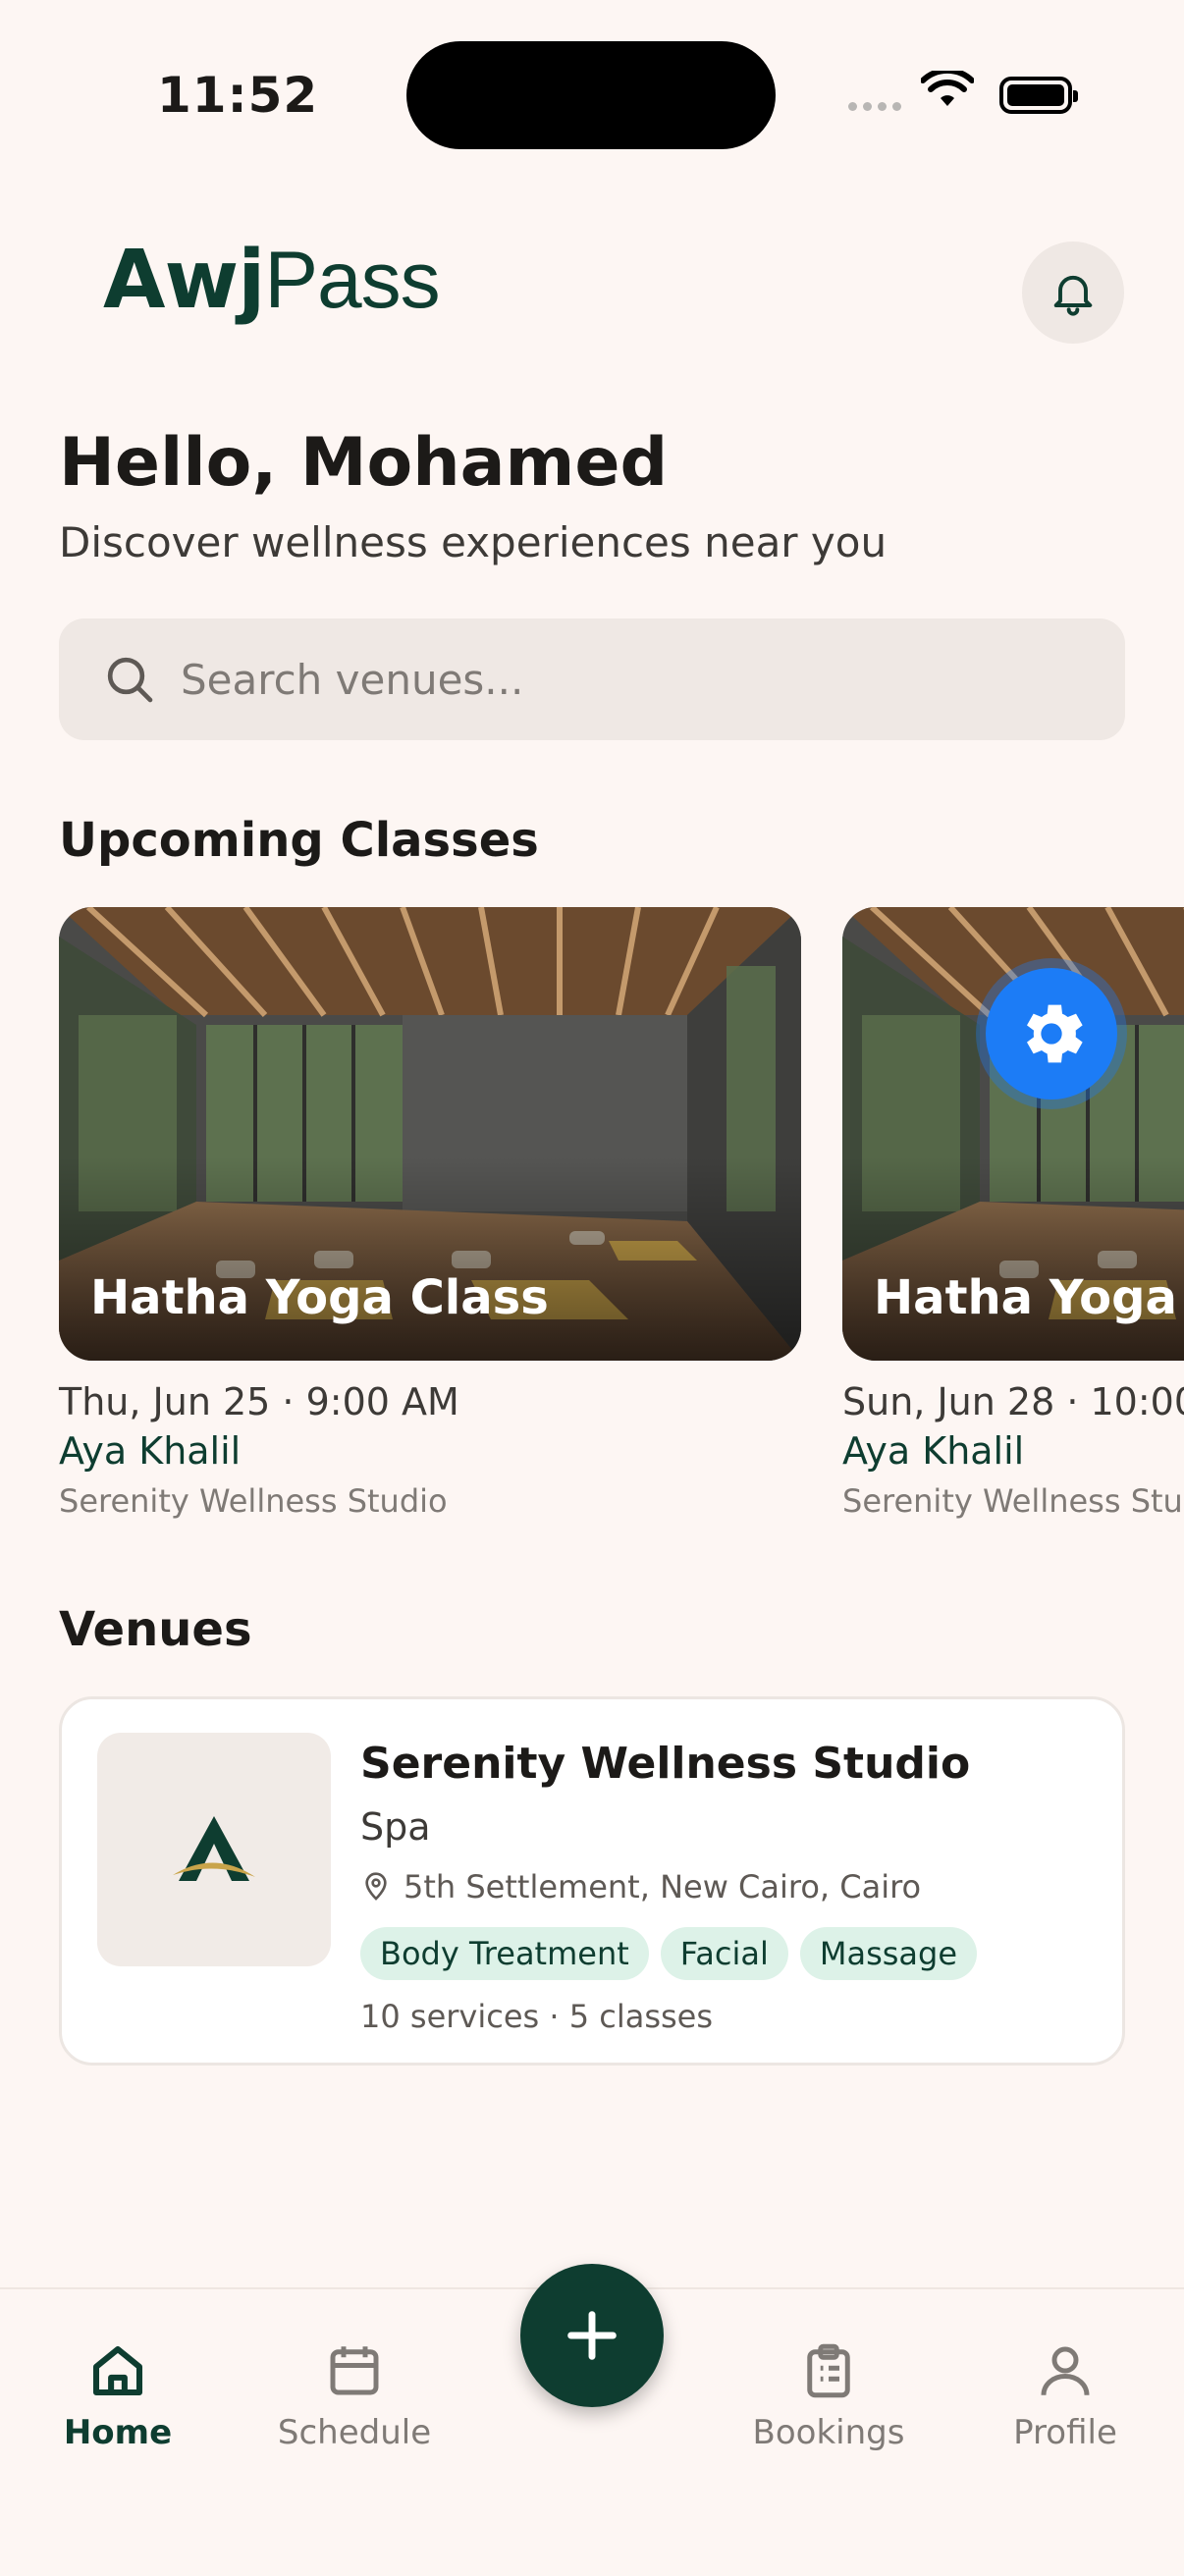  What do you see at coordinates (299, 840) in the screenshot?
I see `upcoming-classes-heading: Upcoming Classes` at bounding box center [299, 840].